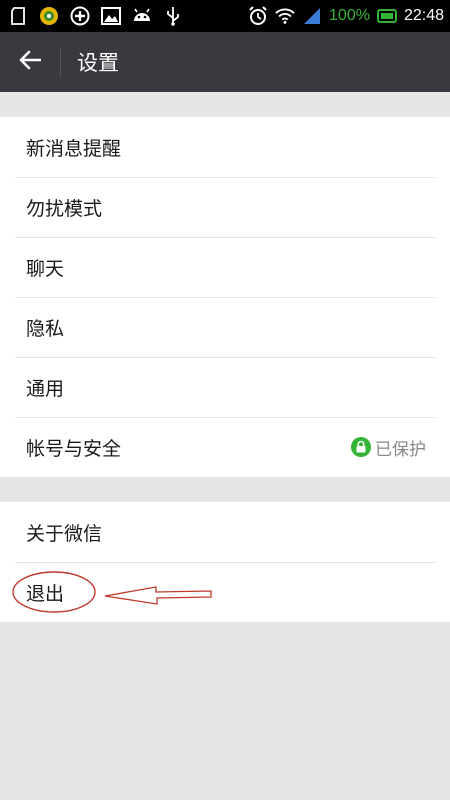  What do you see at coordinates (225, 327) in the screenshot?
I see `settings-item-privacy: 隐私` at bounding box center [225, 327].